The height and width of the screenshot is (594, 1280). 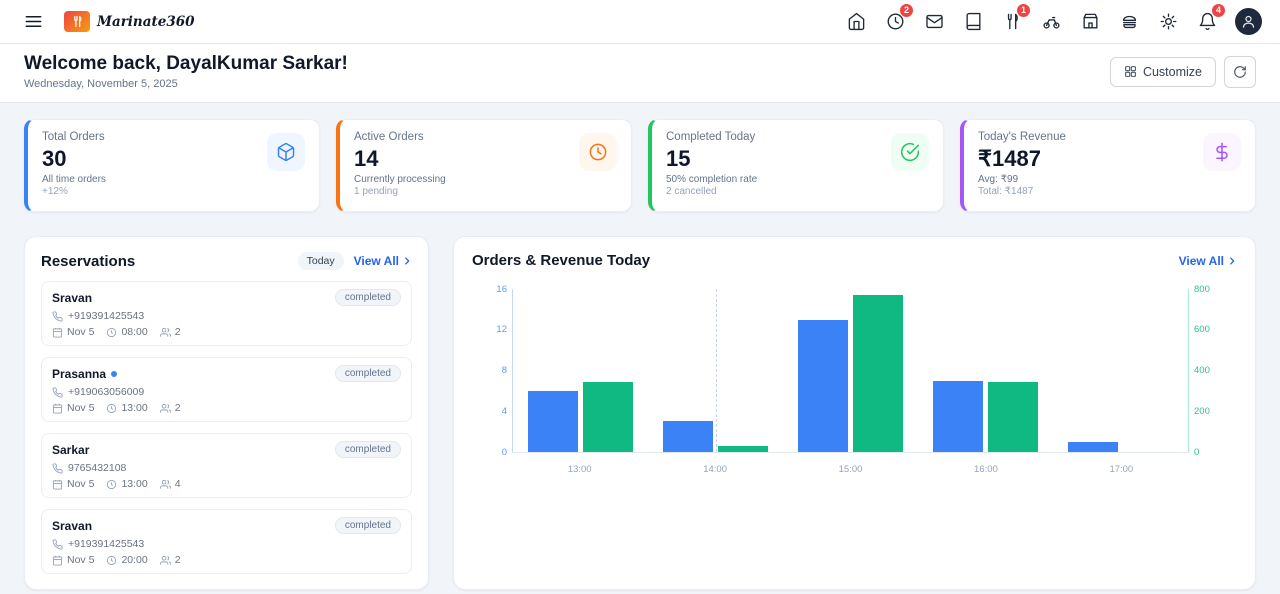 What do you see at coordinates (134, 332) in the screenshot?
I see `reservation-time: 08:00` at bounding box center [134, 332].